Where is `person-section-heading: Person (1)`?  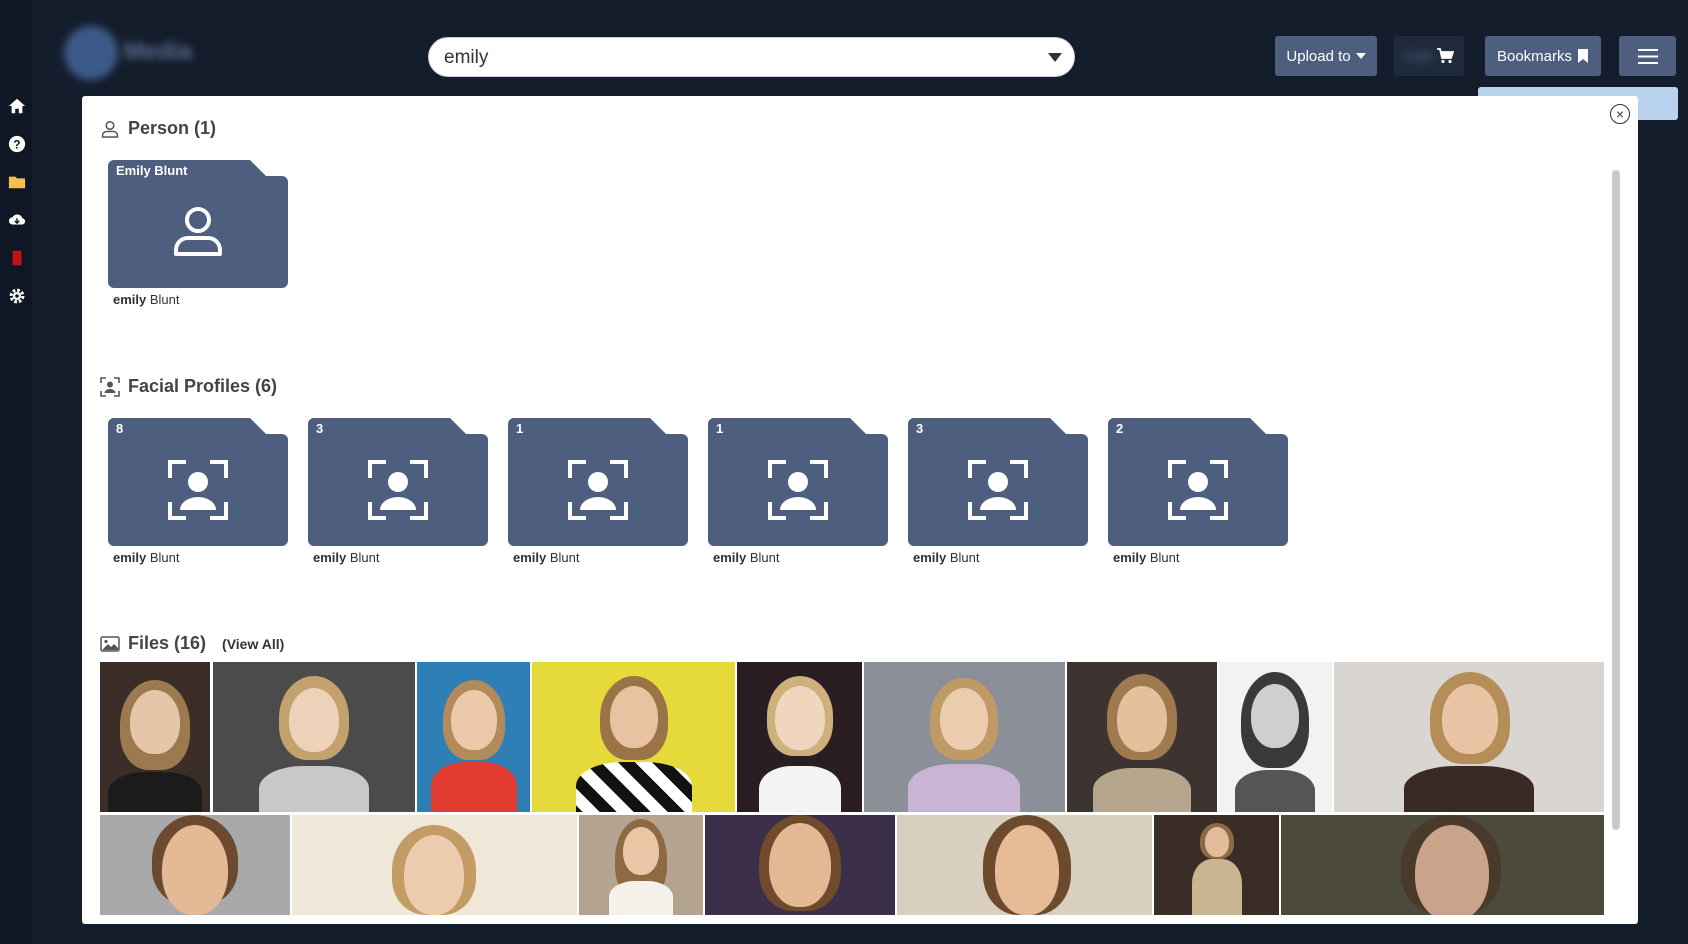 person-section-heading: Person (1) is located at coordinates (158, 128).